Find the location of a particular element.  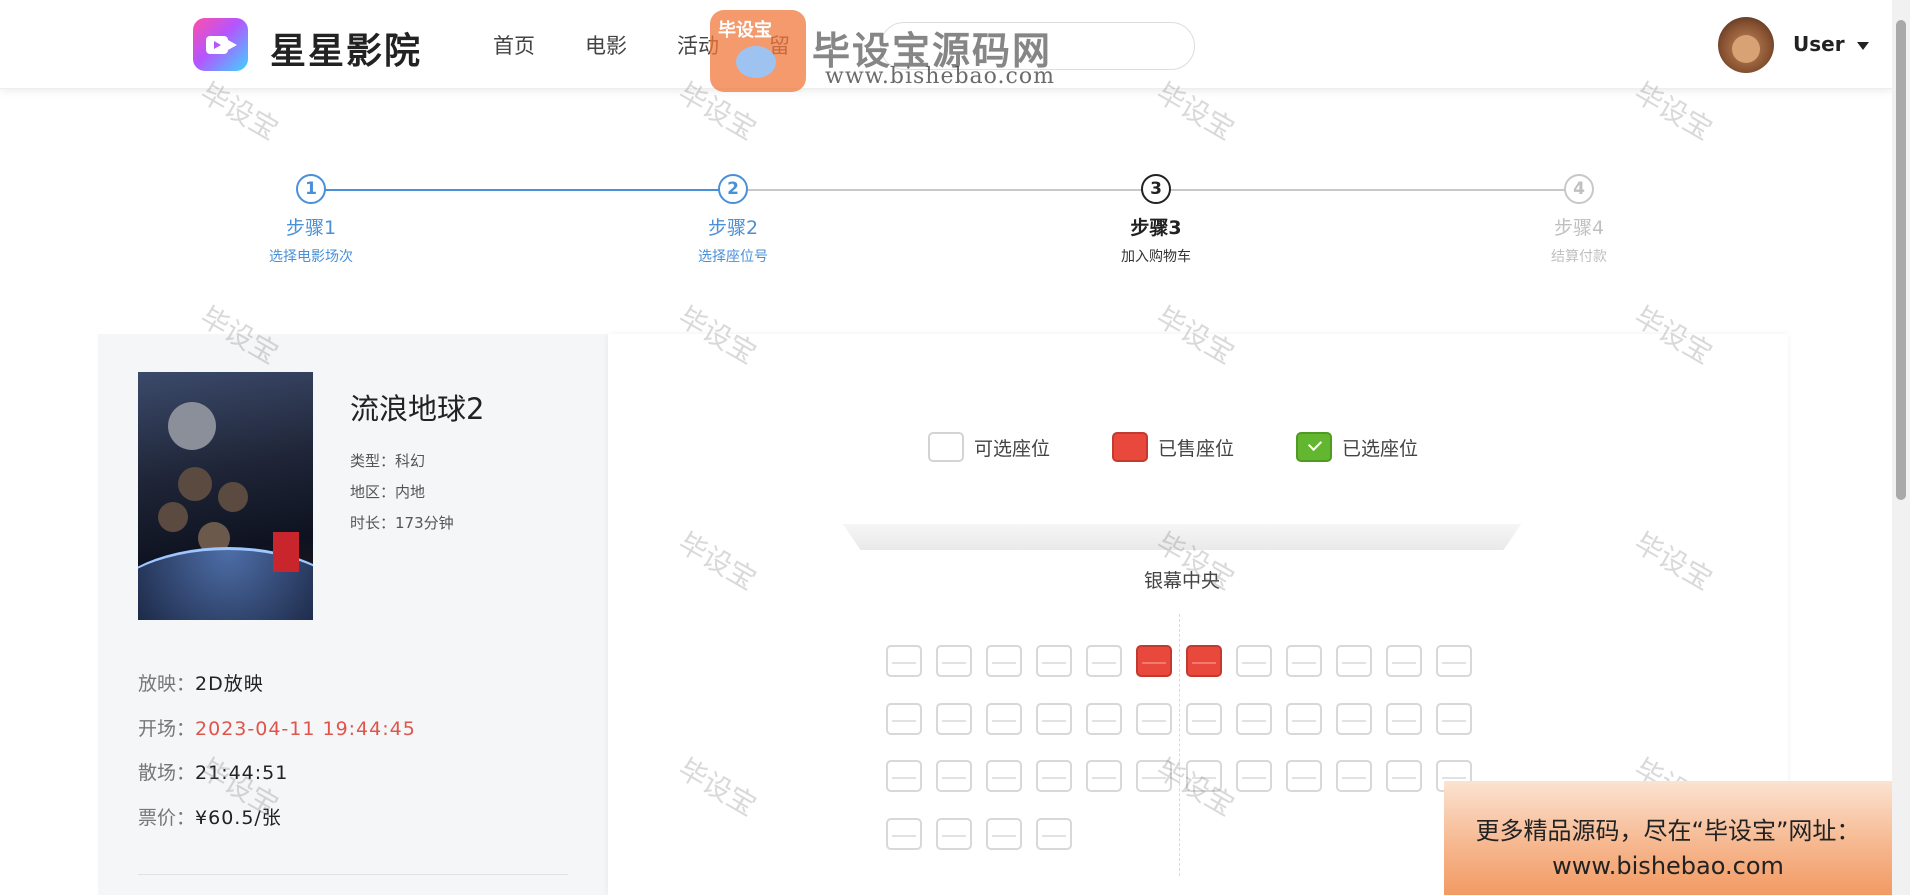

cinema-logo-icon is located at coordinates (220, 44).